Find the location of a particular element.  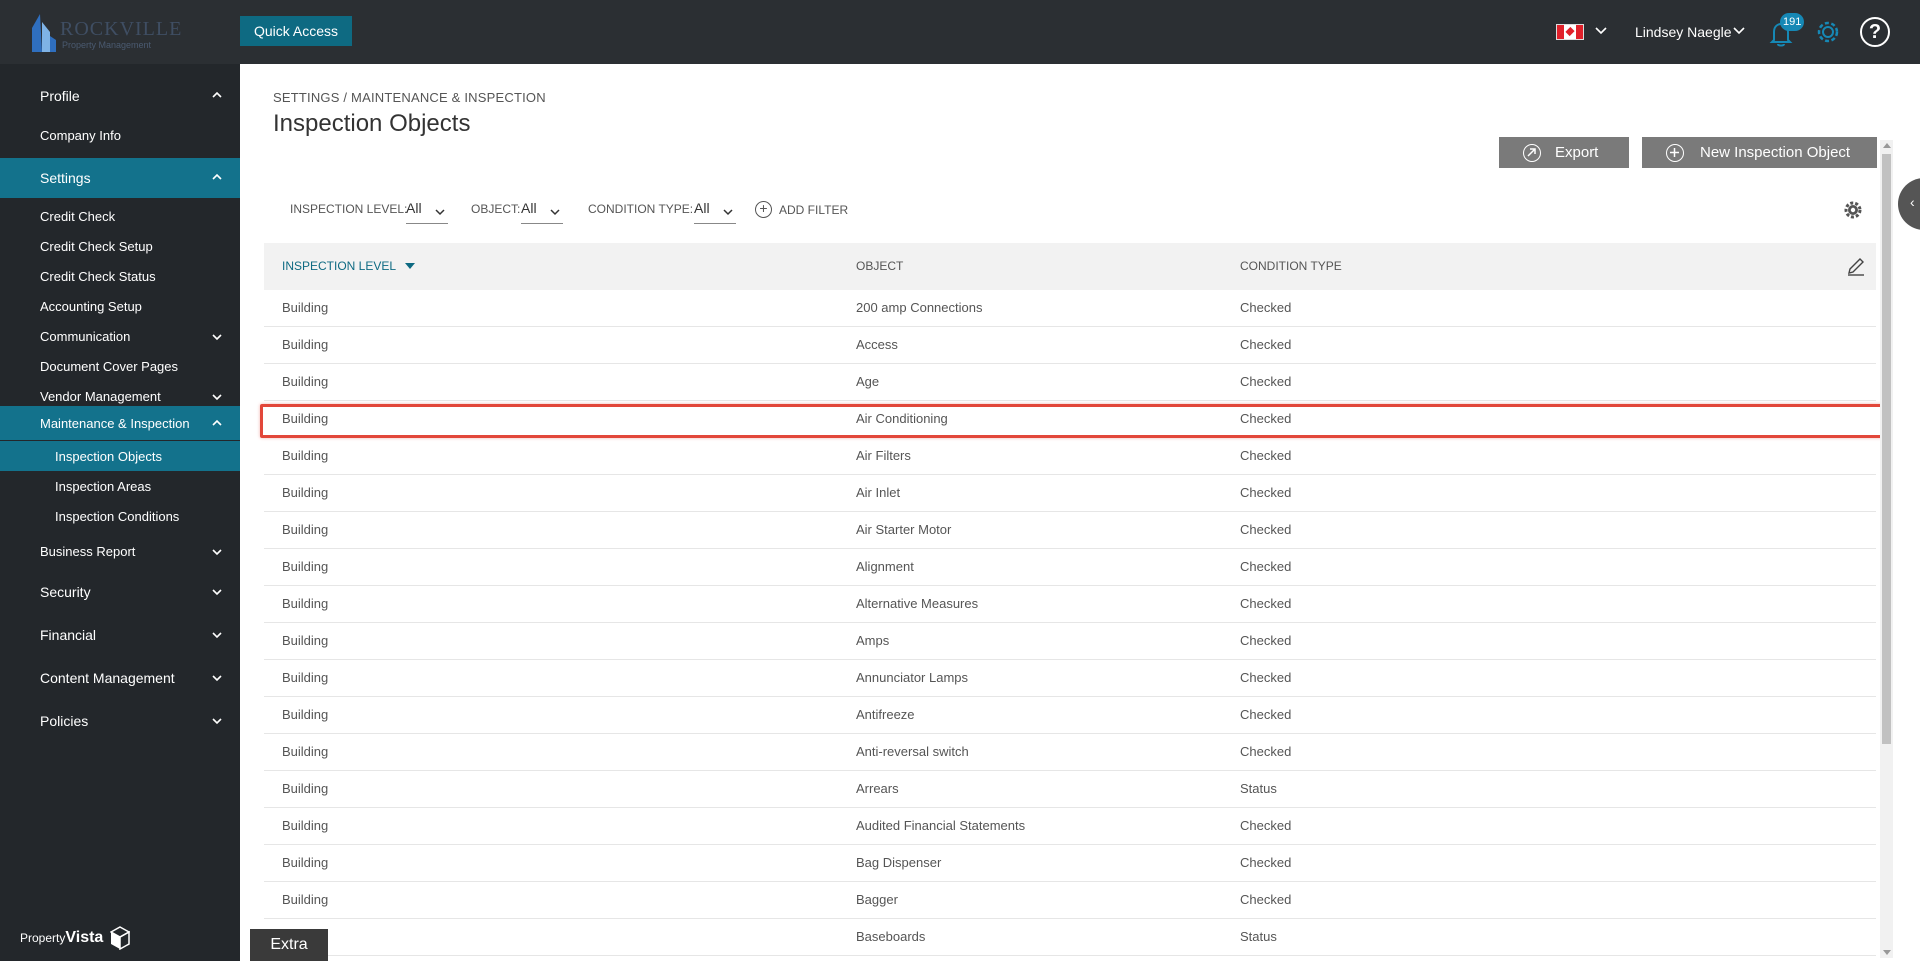

table-row: Building Air Filters Checked is located at coordinates (1070, 456).